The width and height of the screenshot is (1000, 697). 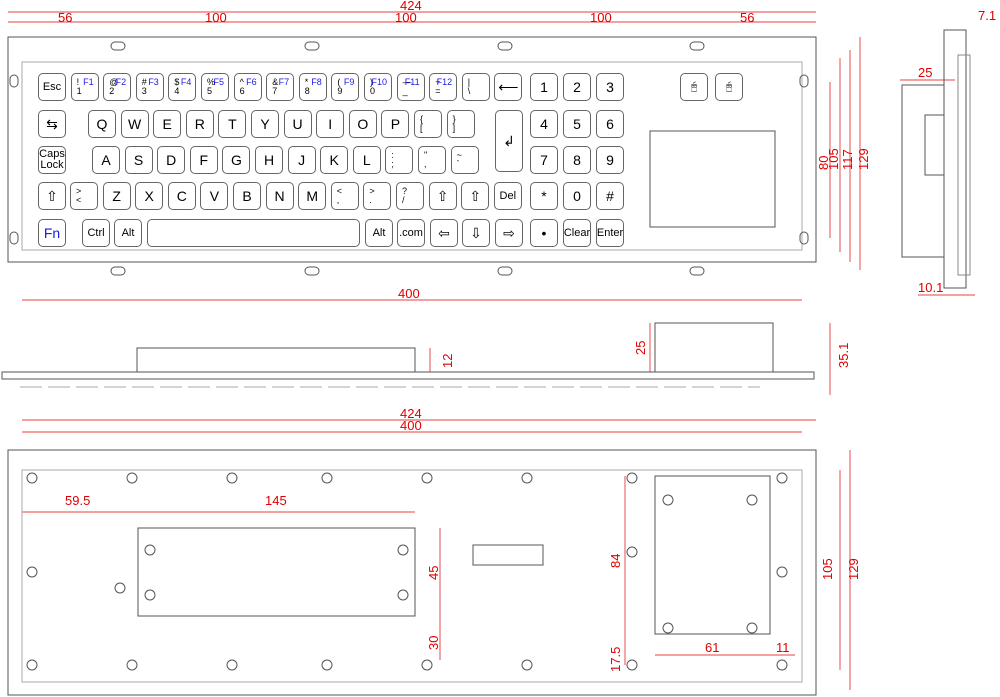 I want to click on key: 1, so click(x=544, y=87).